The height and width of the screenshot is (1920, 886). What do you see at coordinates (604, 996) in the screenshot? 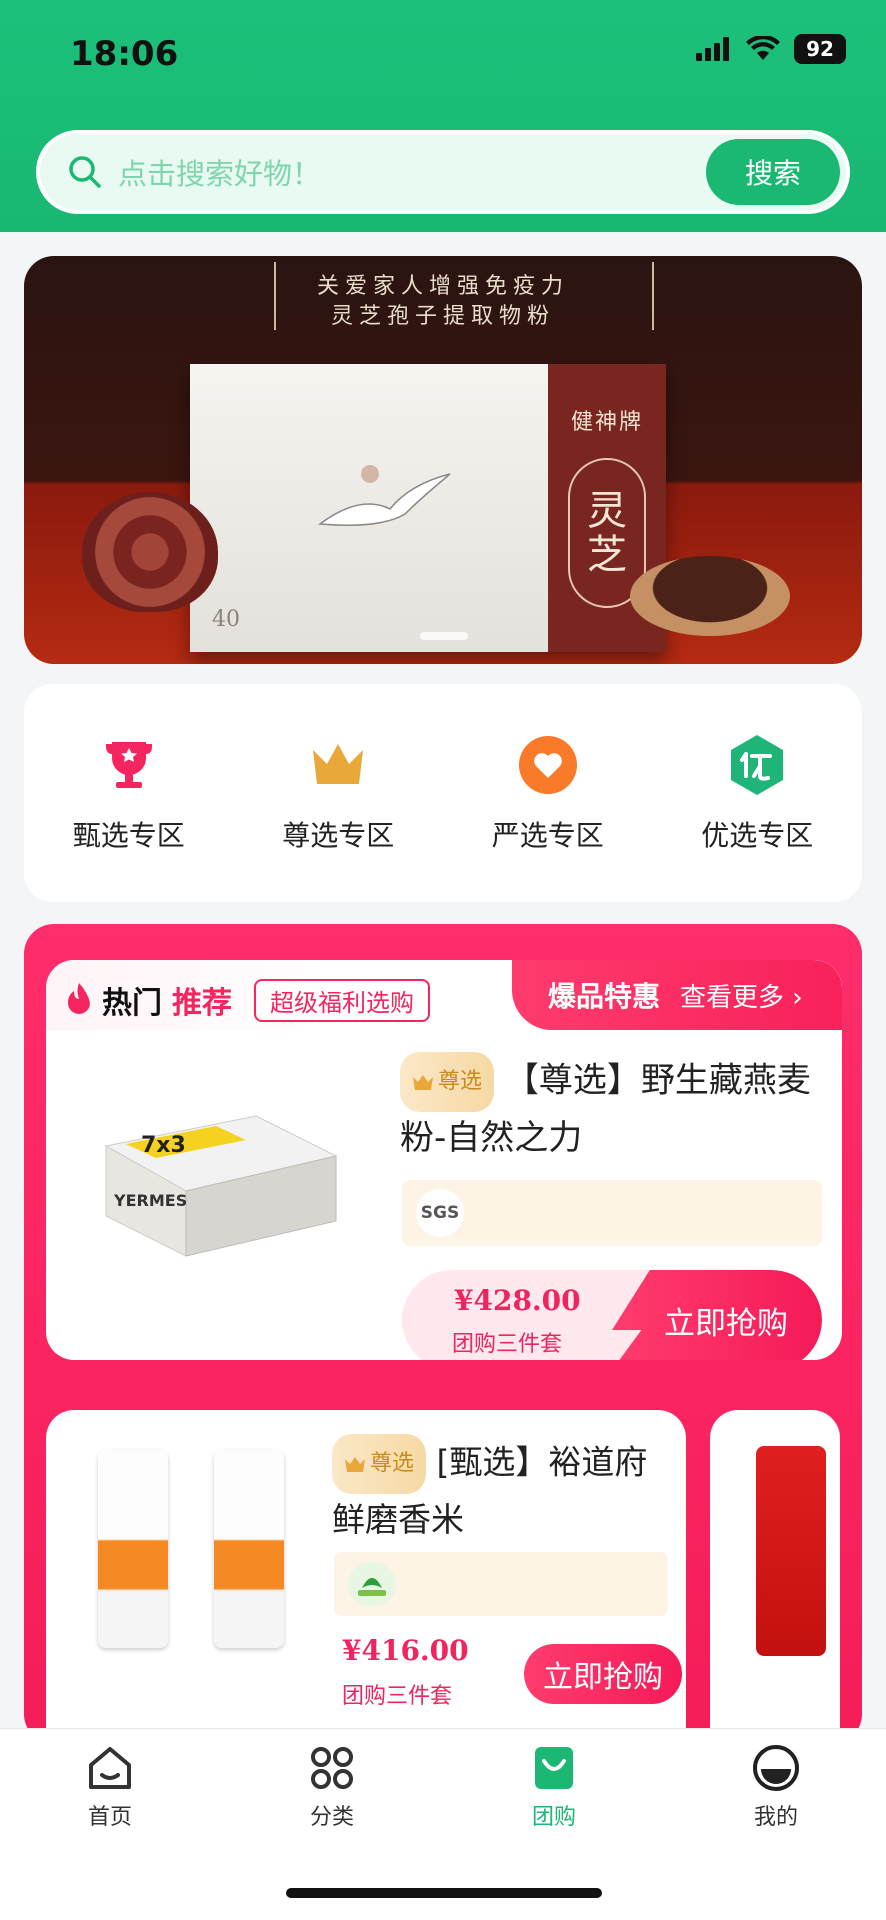
I see `deals-title: 爆品特惠` at bounding box center [604, 996].